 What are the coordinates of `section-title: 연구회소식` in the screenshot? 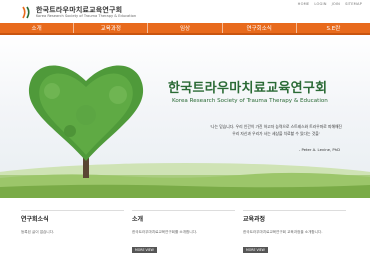 It's located at (35, 219).